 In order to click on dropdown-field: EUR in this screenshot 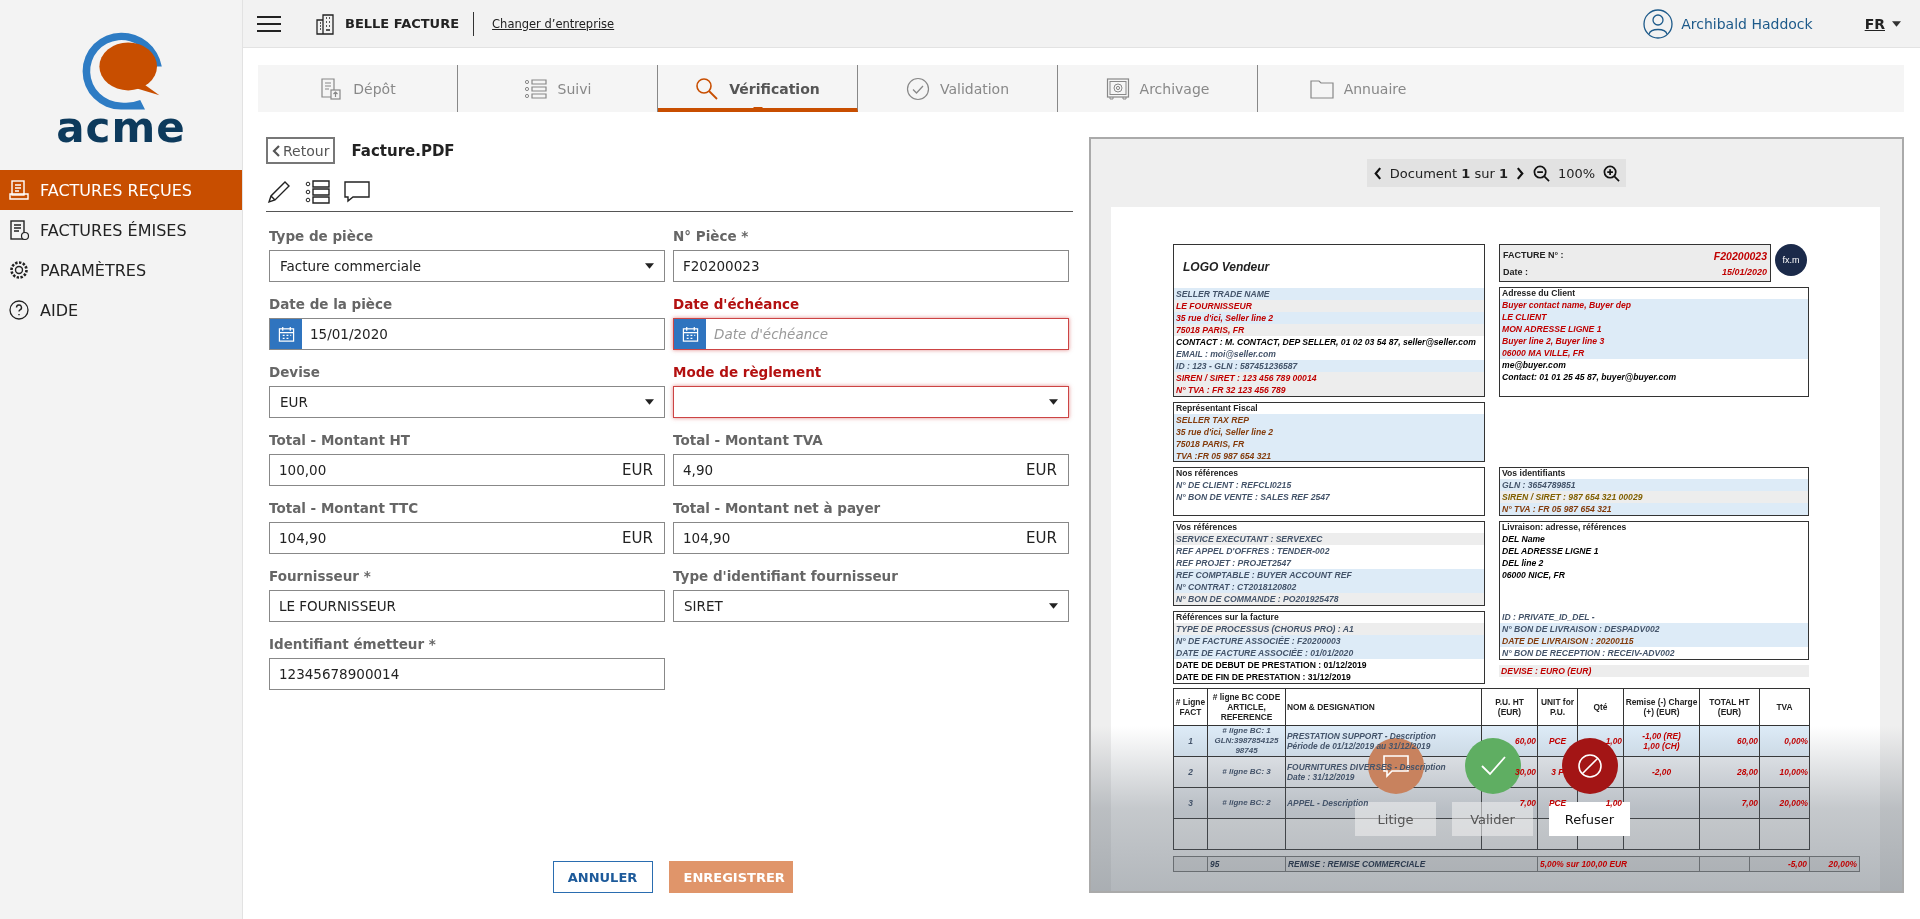, I will do `click(467, 402)`.